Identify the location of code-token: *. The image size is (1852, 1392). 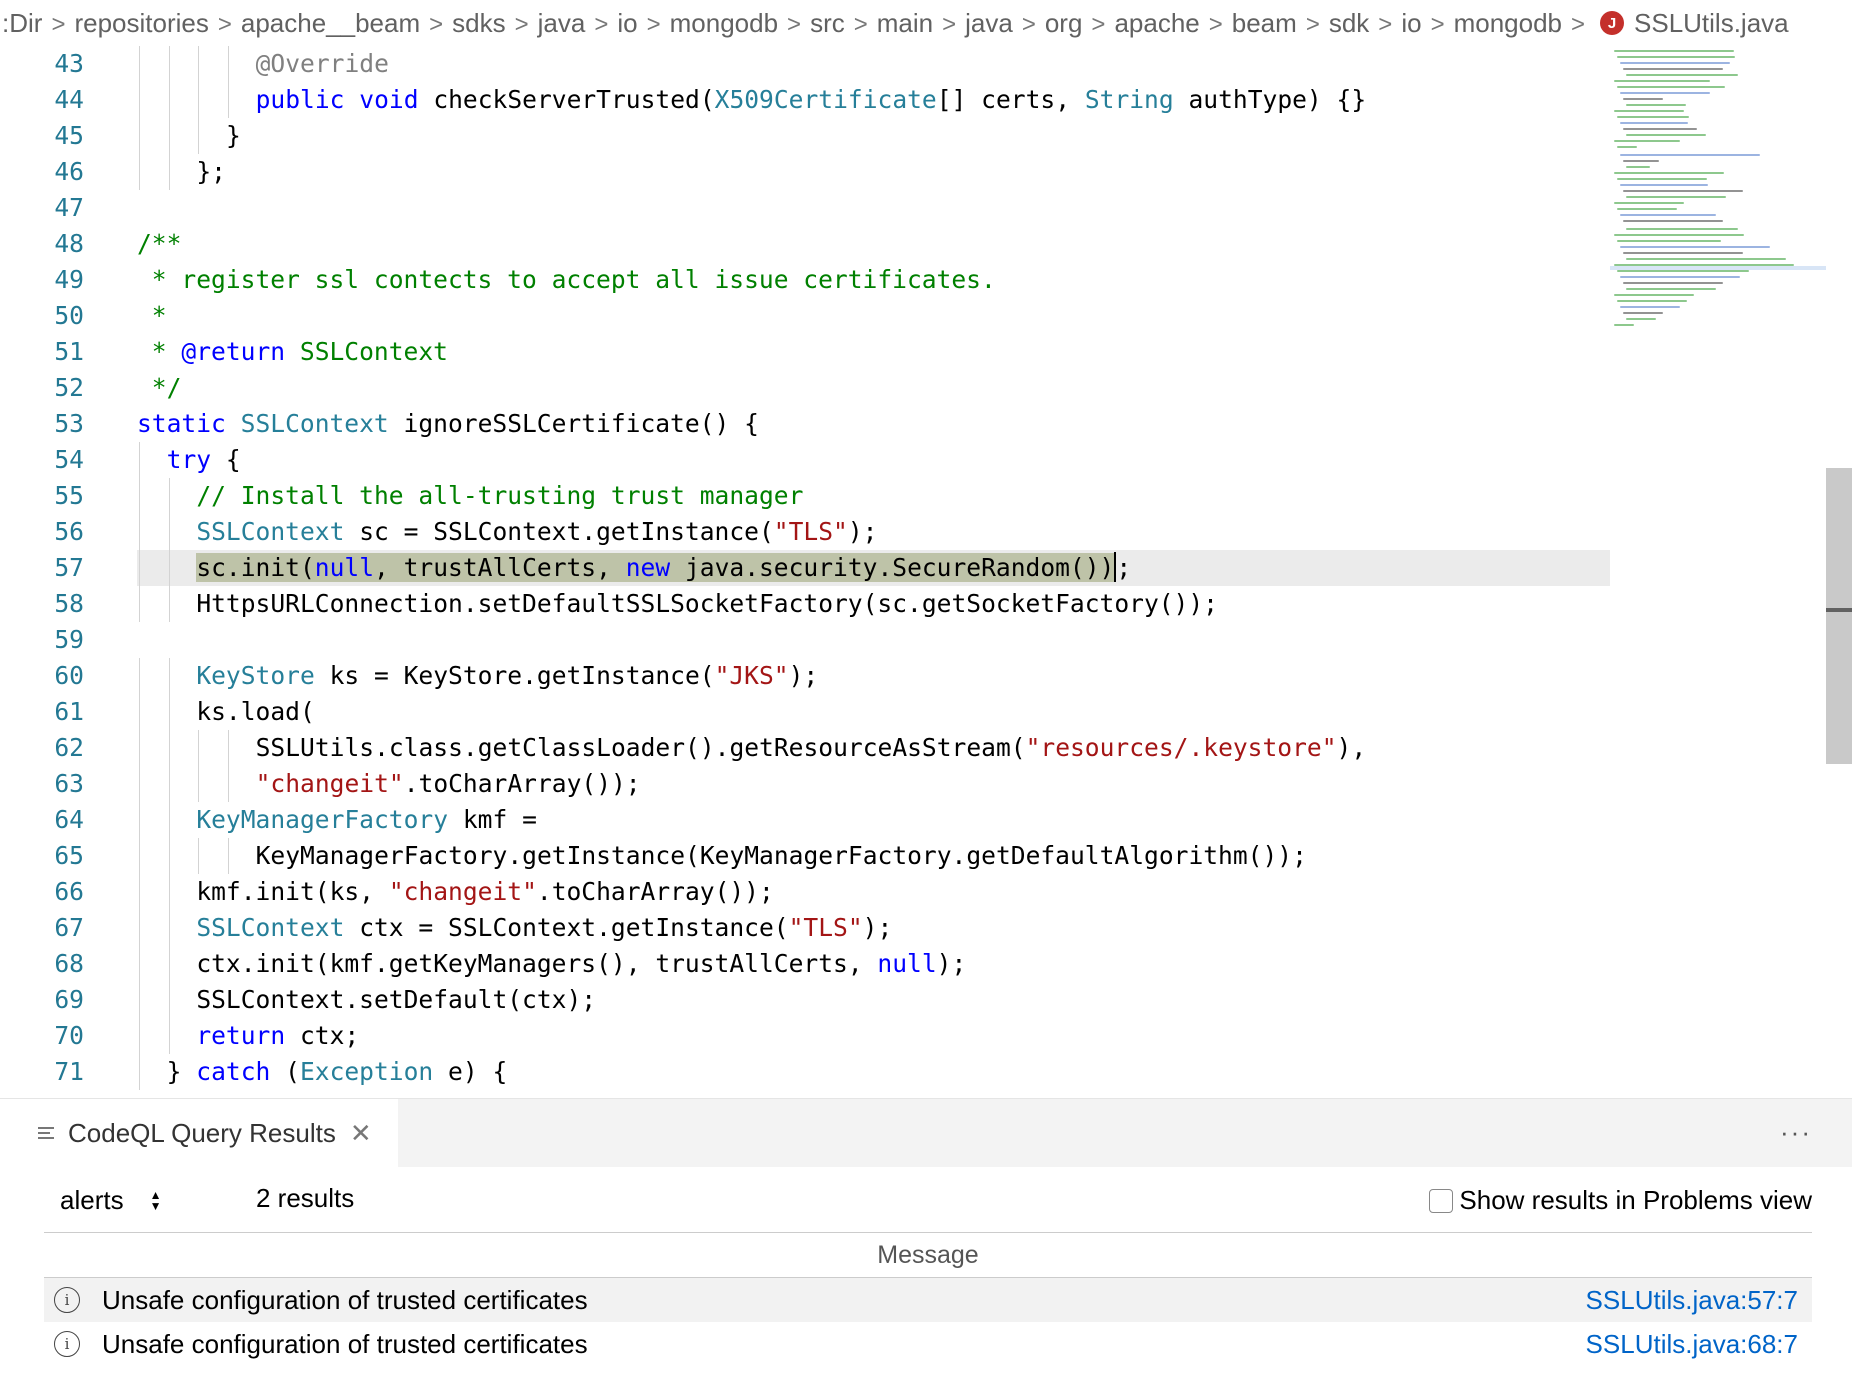
(152, 315).